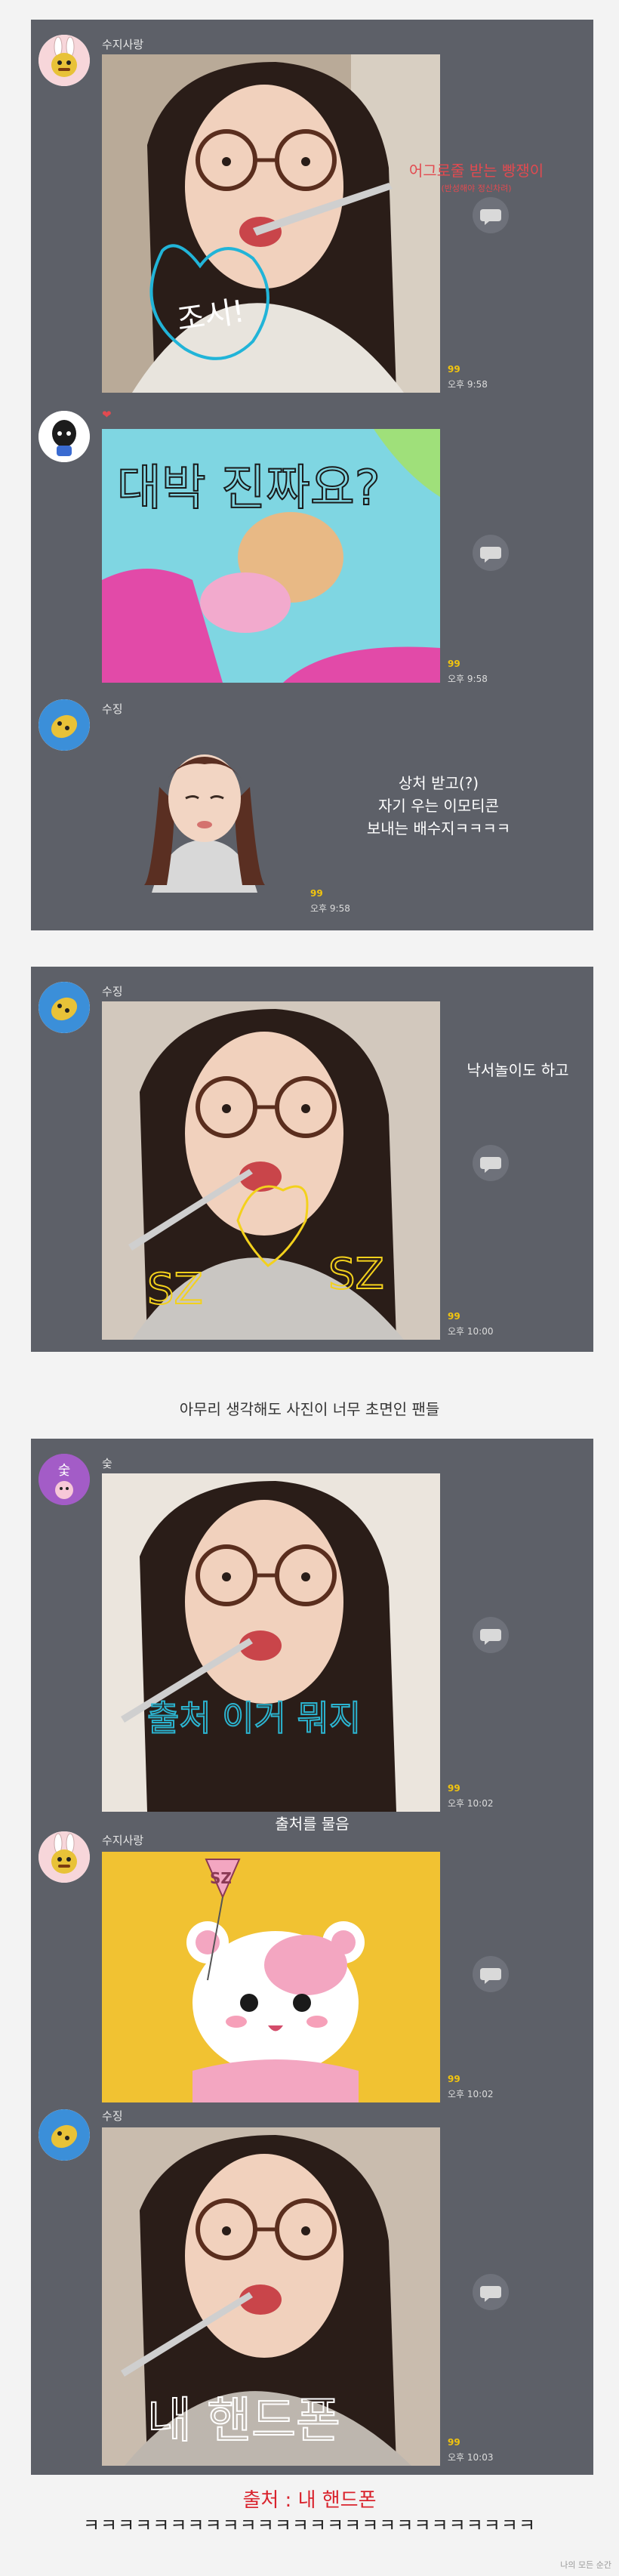 This screenshot has height=2576, width=619. I want to click on chat-message: 수징 내 핸드폰 99 오후 10:03, so click(312, 2288).